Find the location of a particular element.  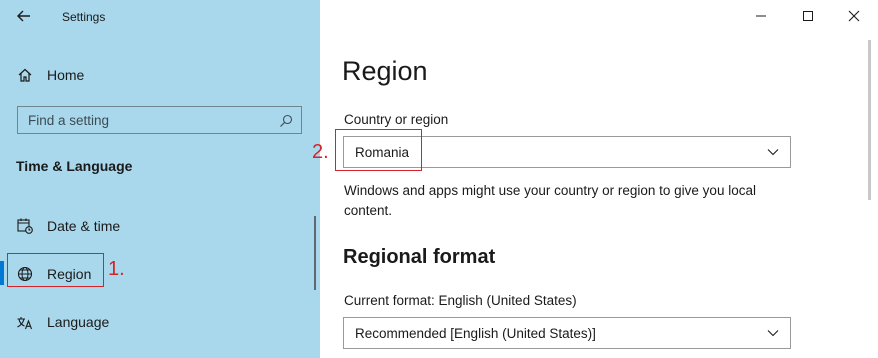

format-value: Recommended [English (United States)] is located at coordinates (475, 333).